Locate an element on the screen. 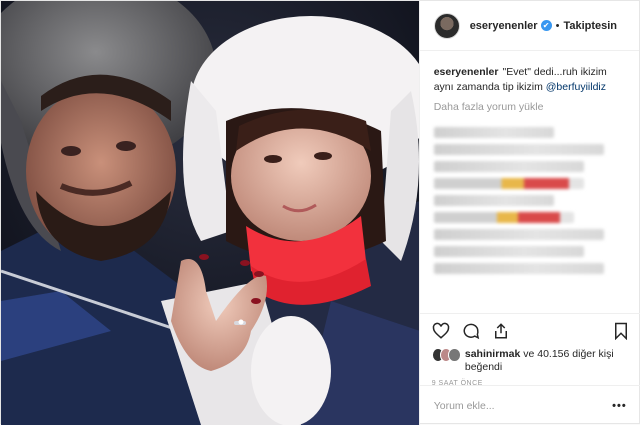 The width and height of the screenshot is (640, 425). verified-icon: ✔ is located at coordinates (546, 25).